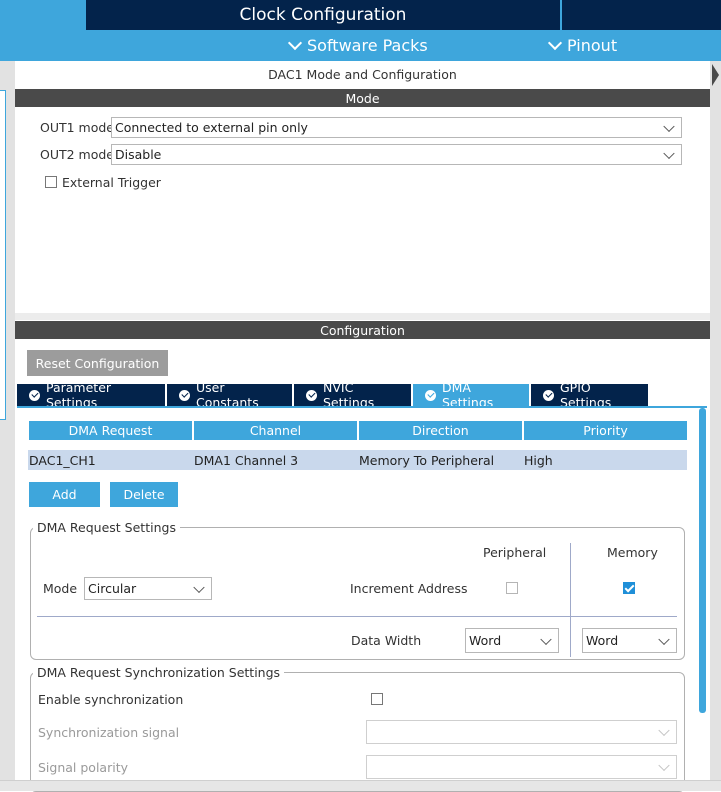 Image resolution: width=721 pixels, height=792 pixels. I want to click on pinout-label: Pinout, so click(592, 45).